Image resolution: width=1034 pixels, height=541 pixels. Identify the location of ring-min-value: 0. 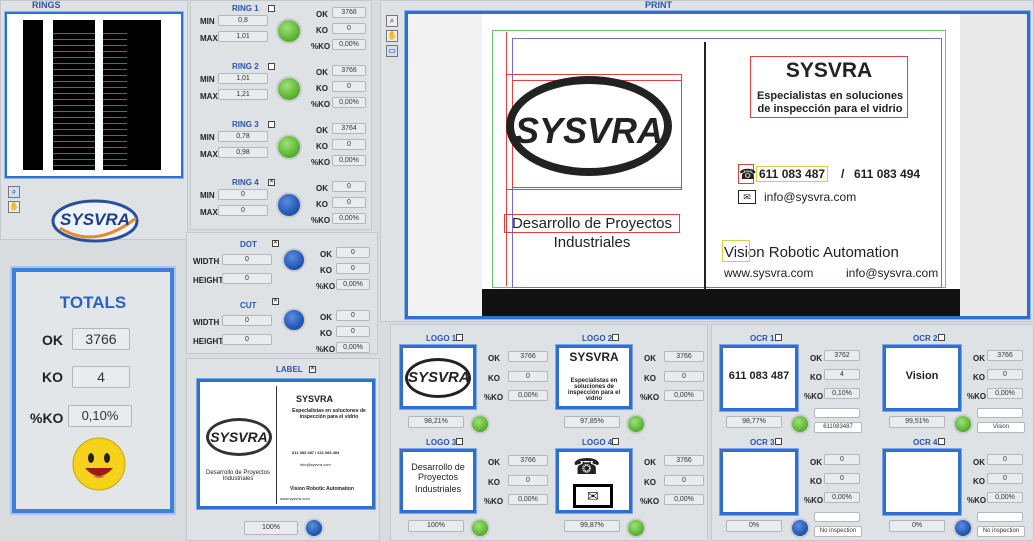
(243, 194).